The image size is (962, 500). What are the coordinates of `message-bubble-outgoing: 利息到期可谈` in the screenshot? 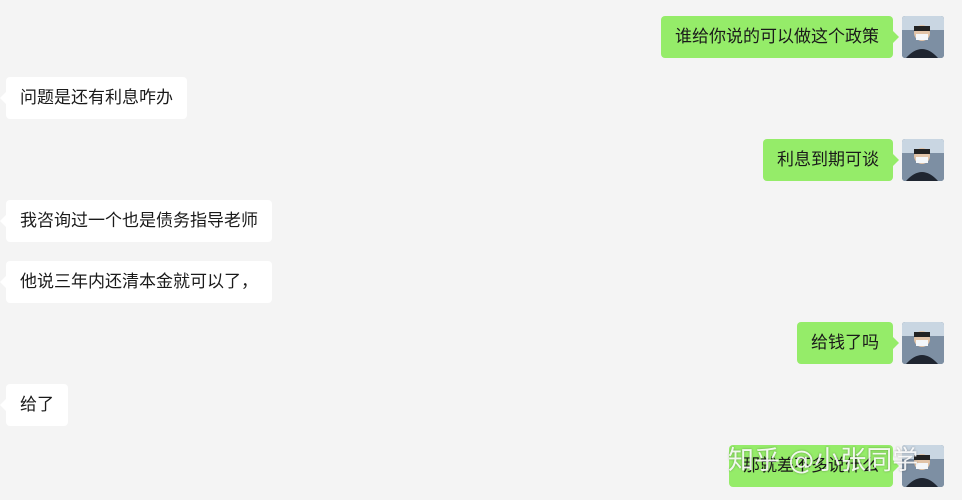 It's located at (831, 160).